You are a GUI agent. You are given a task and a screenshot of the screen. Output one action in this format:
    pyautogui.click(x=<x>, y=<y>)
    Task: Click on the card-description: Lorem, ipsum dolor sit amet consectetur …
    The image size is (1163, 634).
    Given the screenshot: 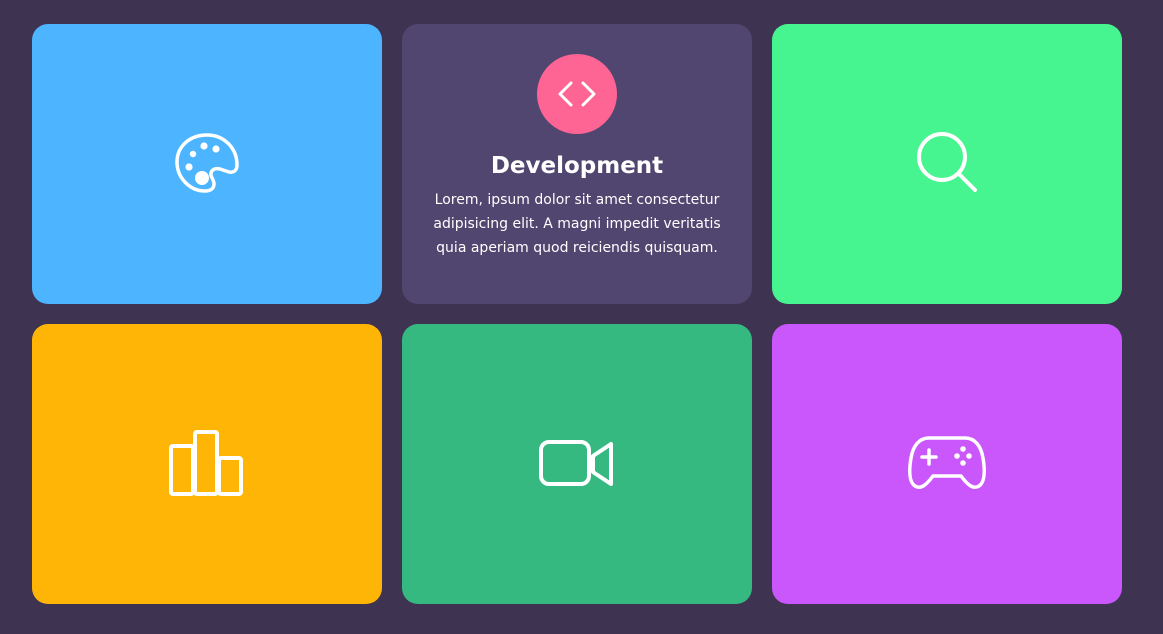 What is the action you would take?
    pyautogui.click(x=577, y=224)
    